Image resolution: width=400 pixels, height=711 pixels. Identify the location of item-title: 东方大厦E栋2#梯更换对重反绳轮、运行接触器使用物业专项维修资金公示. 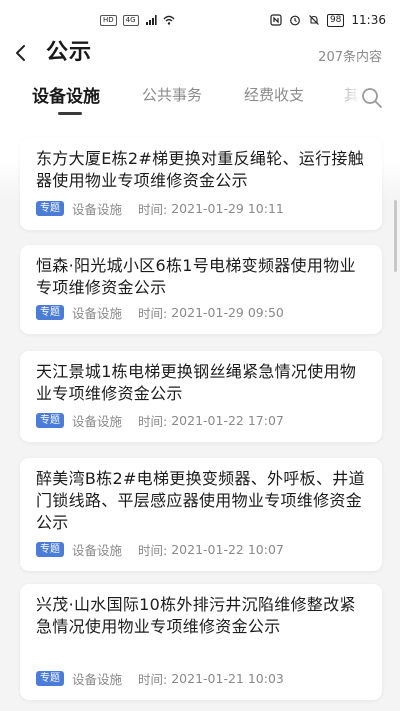
(200, 169).